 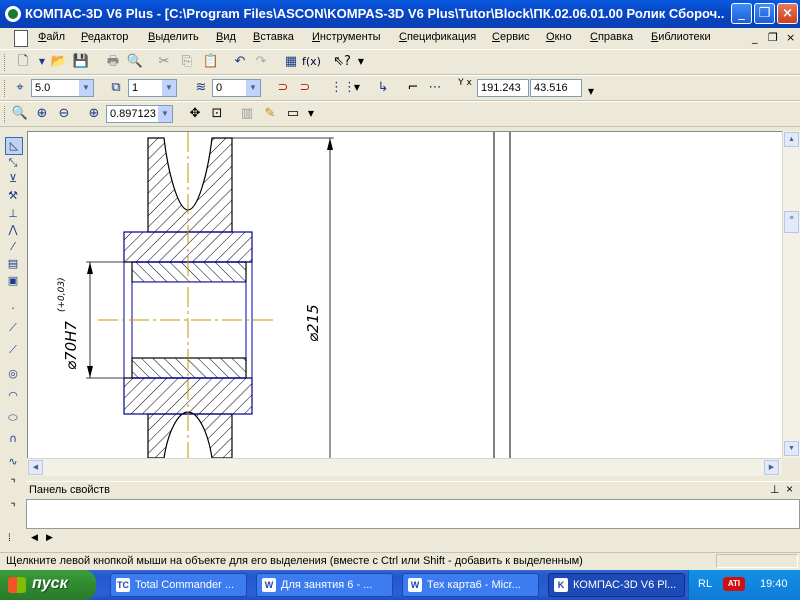 What do you see at coordinates (20, 88) in the screenshot?
I see `cursor-step-icon: ⌖` at bounding box center [20, 88].